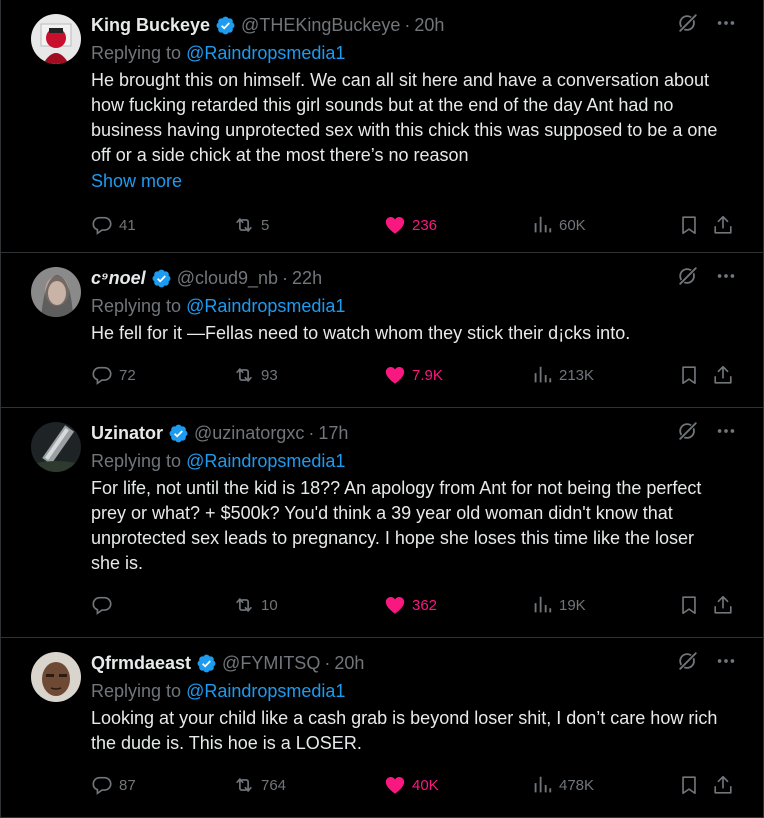 The width and height of the screenshot is (764, 818). I want to click on views-button: 213K, so click(562, 375).